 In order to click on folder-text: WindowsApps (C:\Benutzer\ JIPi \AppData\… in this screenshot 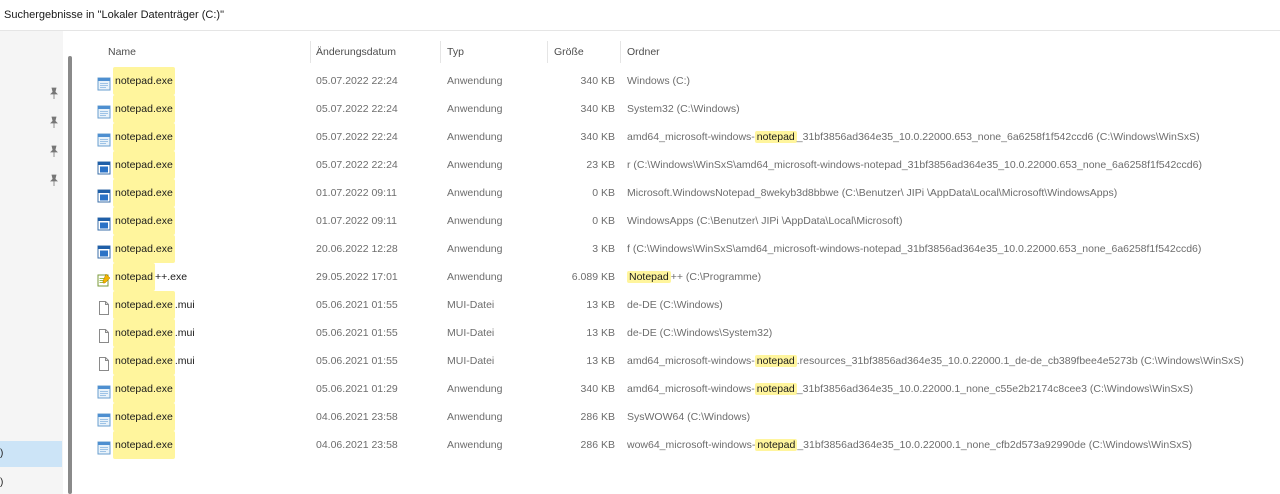, I will do `click(765, 221)`.